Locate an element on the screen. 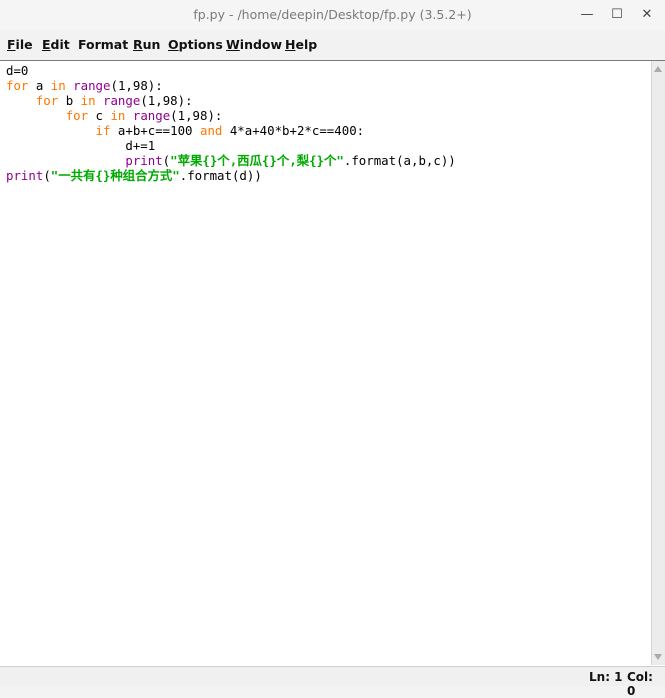 This screenshot has height=698, width=665. scroll-down-arrow-icon is located at coordinates (658, 657).